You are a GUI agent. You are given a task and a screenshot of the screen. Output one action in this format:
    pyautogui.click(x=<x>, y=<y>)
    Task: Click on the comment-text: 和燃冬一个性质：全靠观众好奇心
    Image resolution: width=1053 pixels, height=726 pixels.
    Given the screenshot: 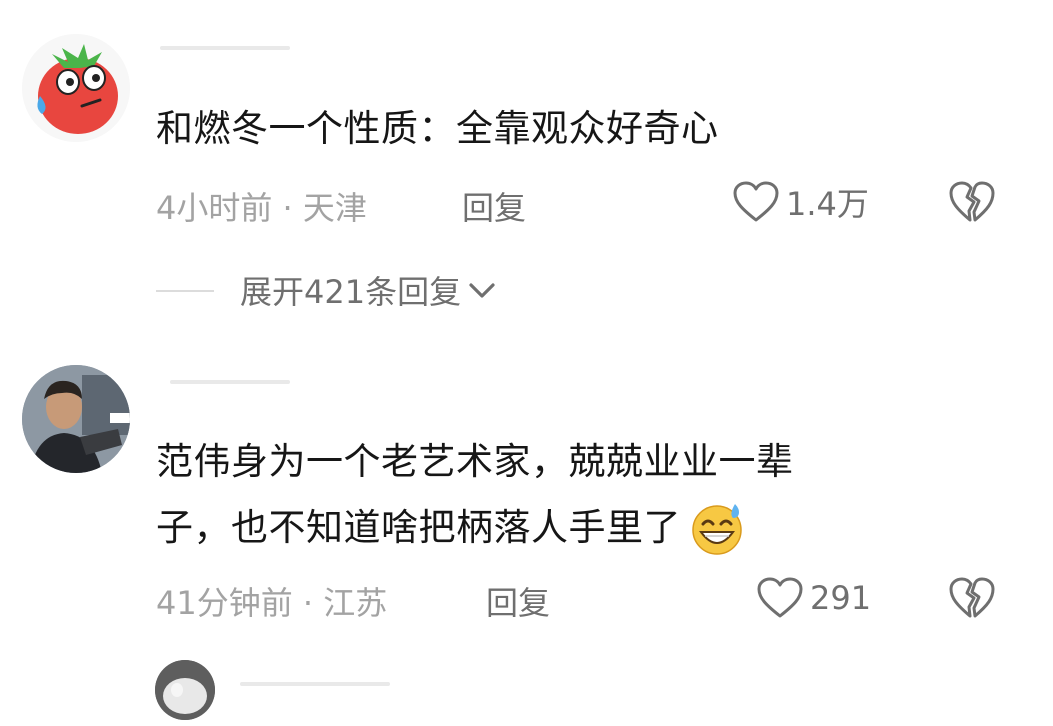 What is the action you would take?
    pyautogui.click(x=437, y=128)
    